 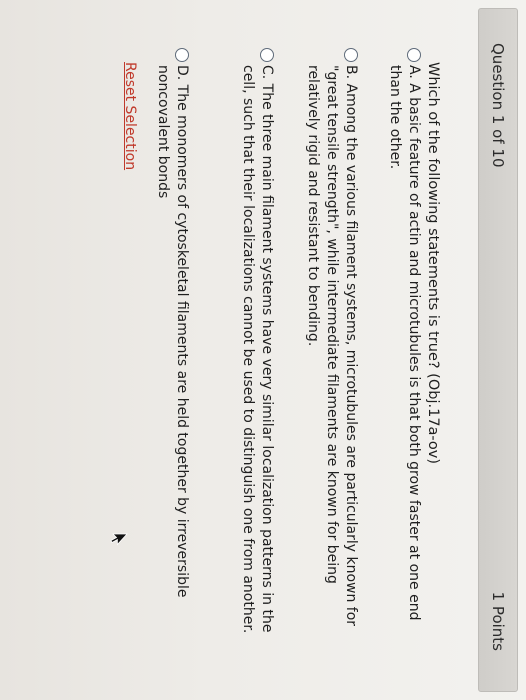 I want to click on points-label: 1 Points, so click(x=498, y=621).